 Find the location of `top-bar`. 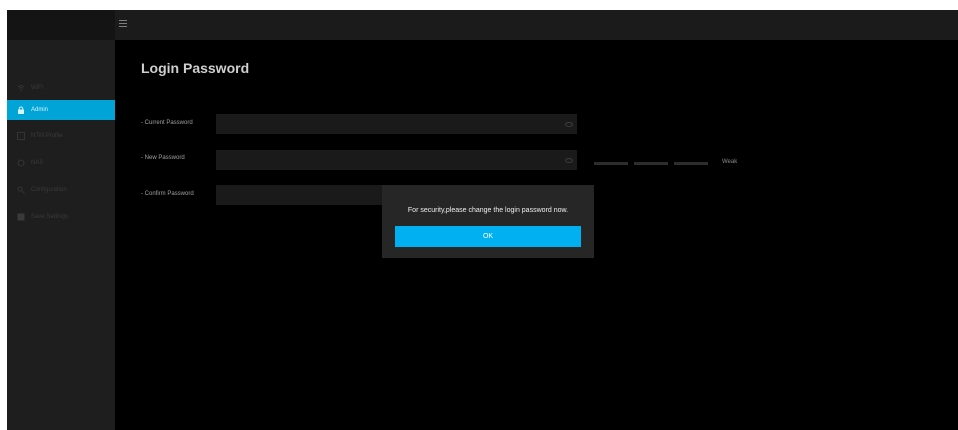

top-bar is located at coordinates (482, 25).